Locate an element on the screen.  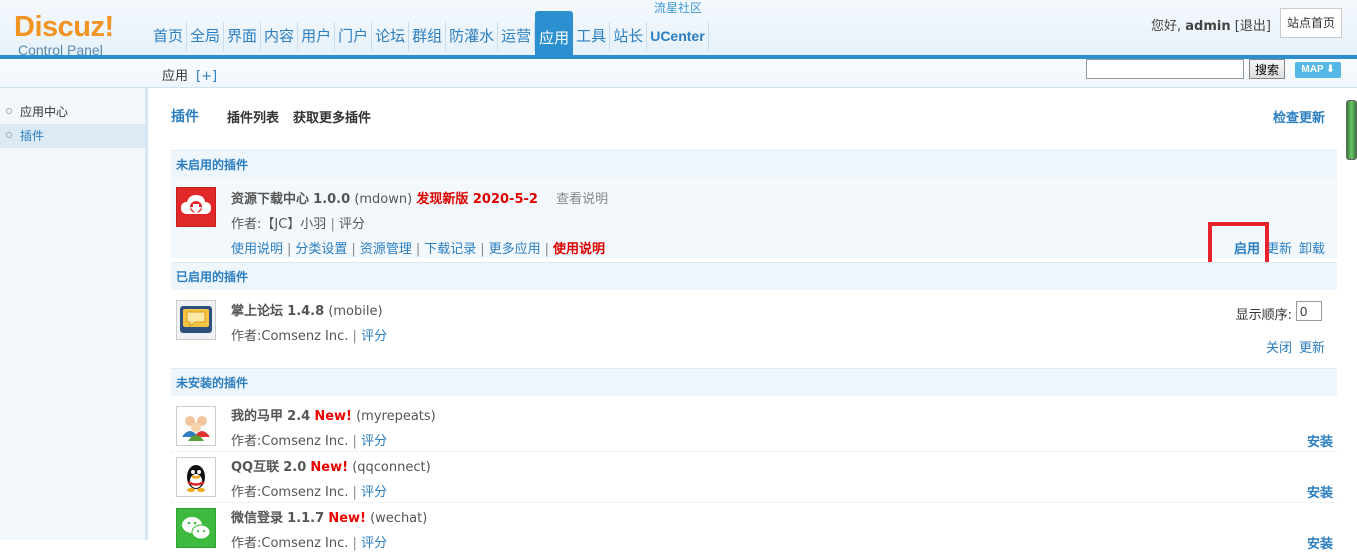
tab-plugin-list: 插件列表 is located at coordinates (253, 116).